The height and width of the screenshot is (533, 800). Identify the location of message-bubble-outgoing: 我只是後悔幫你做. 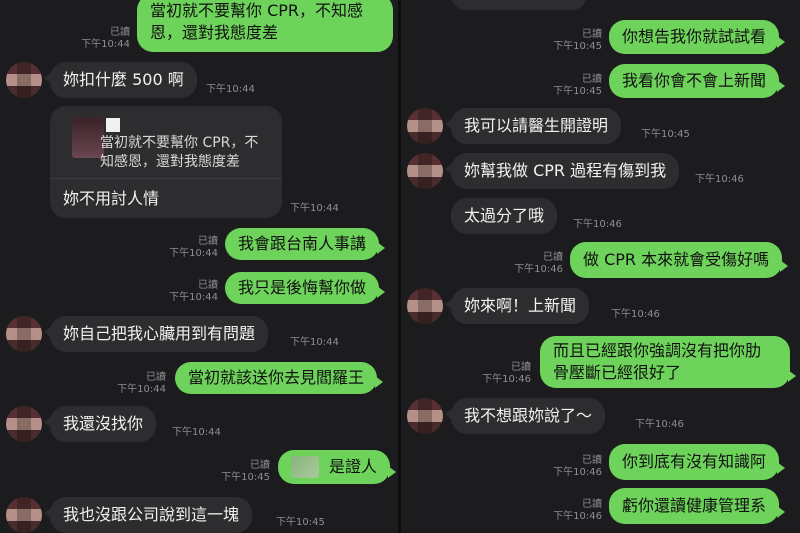
(305, 288).